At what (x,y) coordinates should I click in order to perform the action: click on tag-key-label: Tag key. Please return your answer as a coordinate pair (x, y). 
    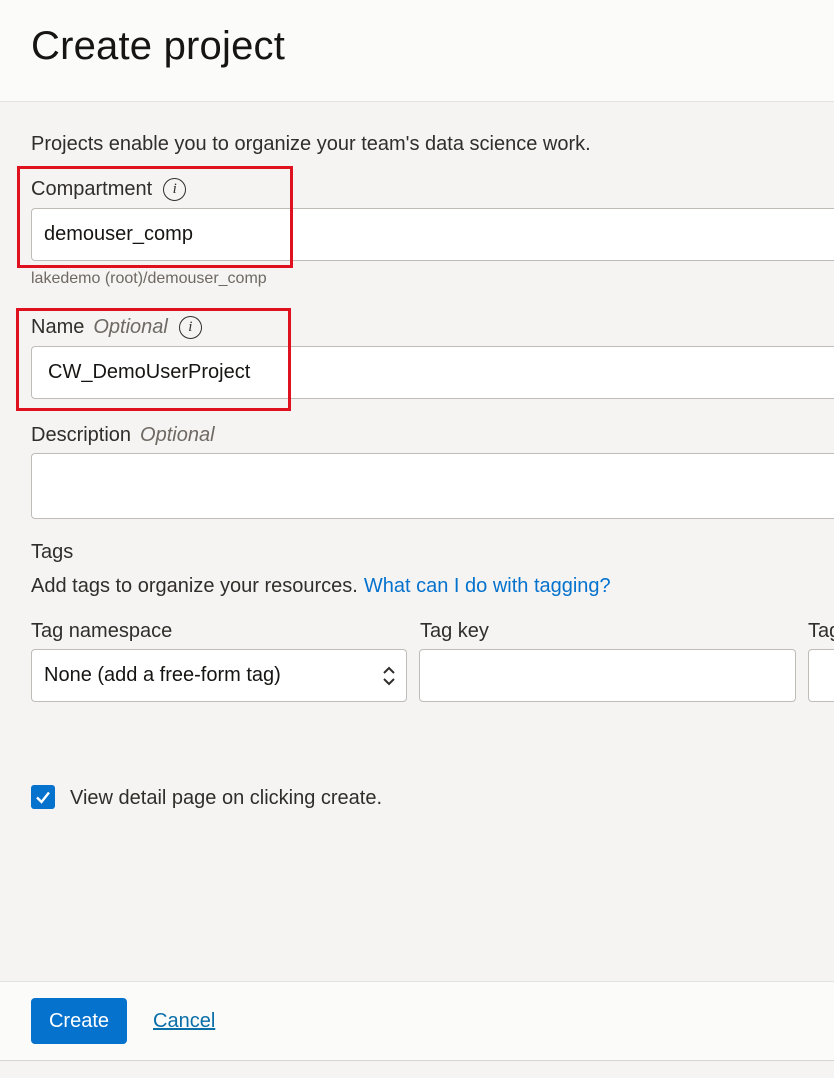
    Looking at the image, I should click on (454, 631).